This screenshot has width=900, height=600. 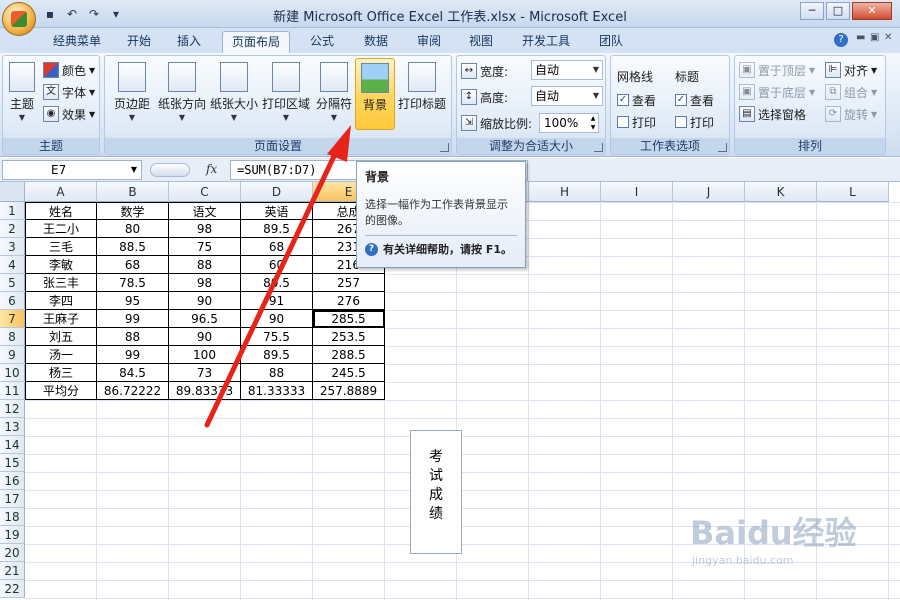 I want to click on cell-a6: 李四, so click(x=61, y=301).